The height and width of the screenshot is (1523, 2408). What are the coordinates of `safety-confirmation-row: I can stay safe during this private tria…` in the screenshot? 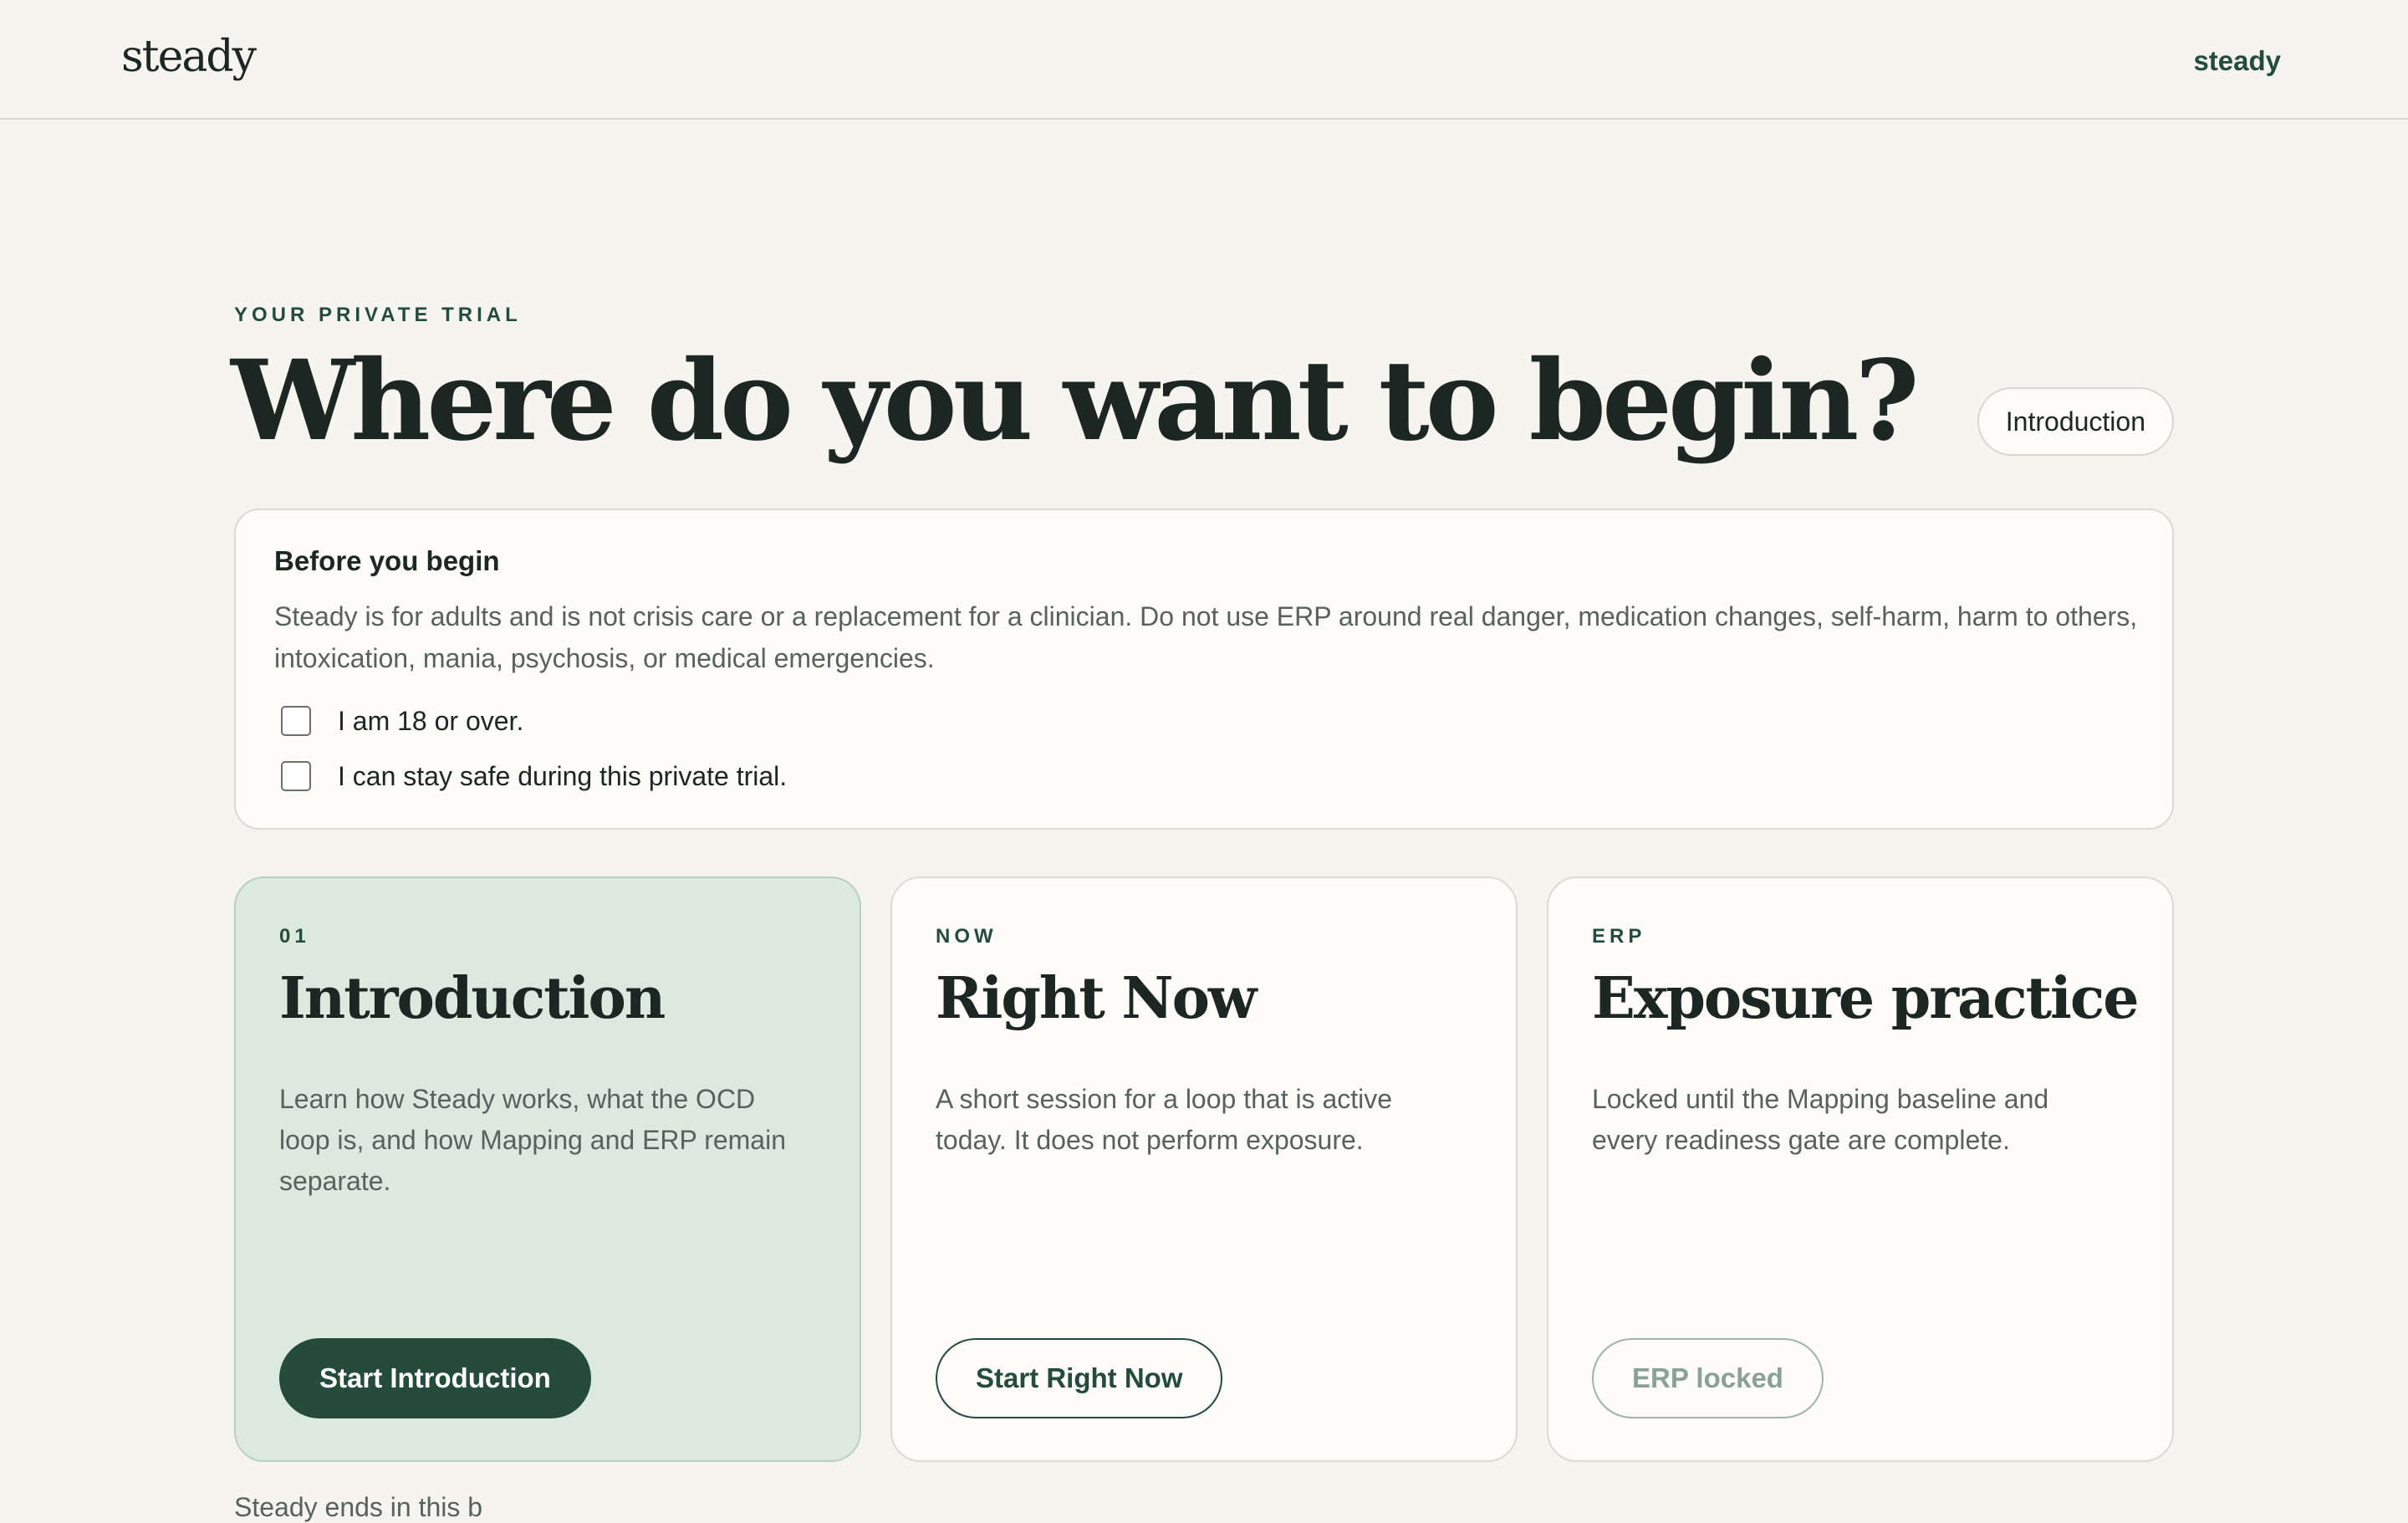 It's located at (1204, 776).